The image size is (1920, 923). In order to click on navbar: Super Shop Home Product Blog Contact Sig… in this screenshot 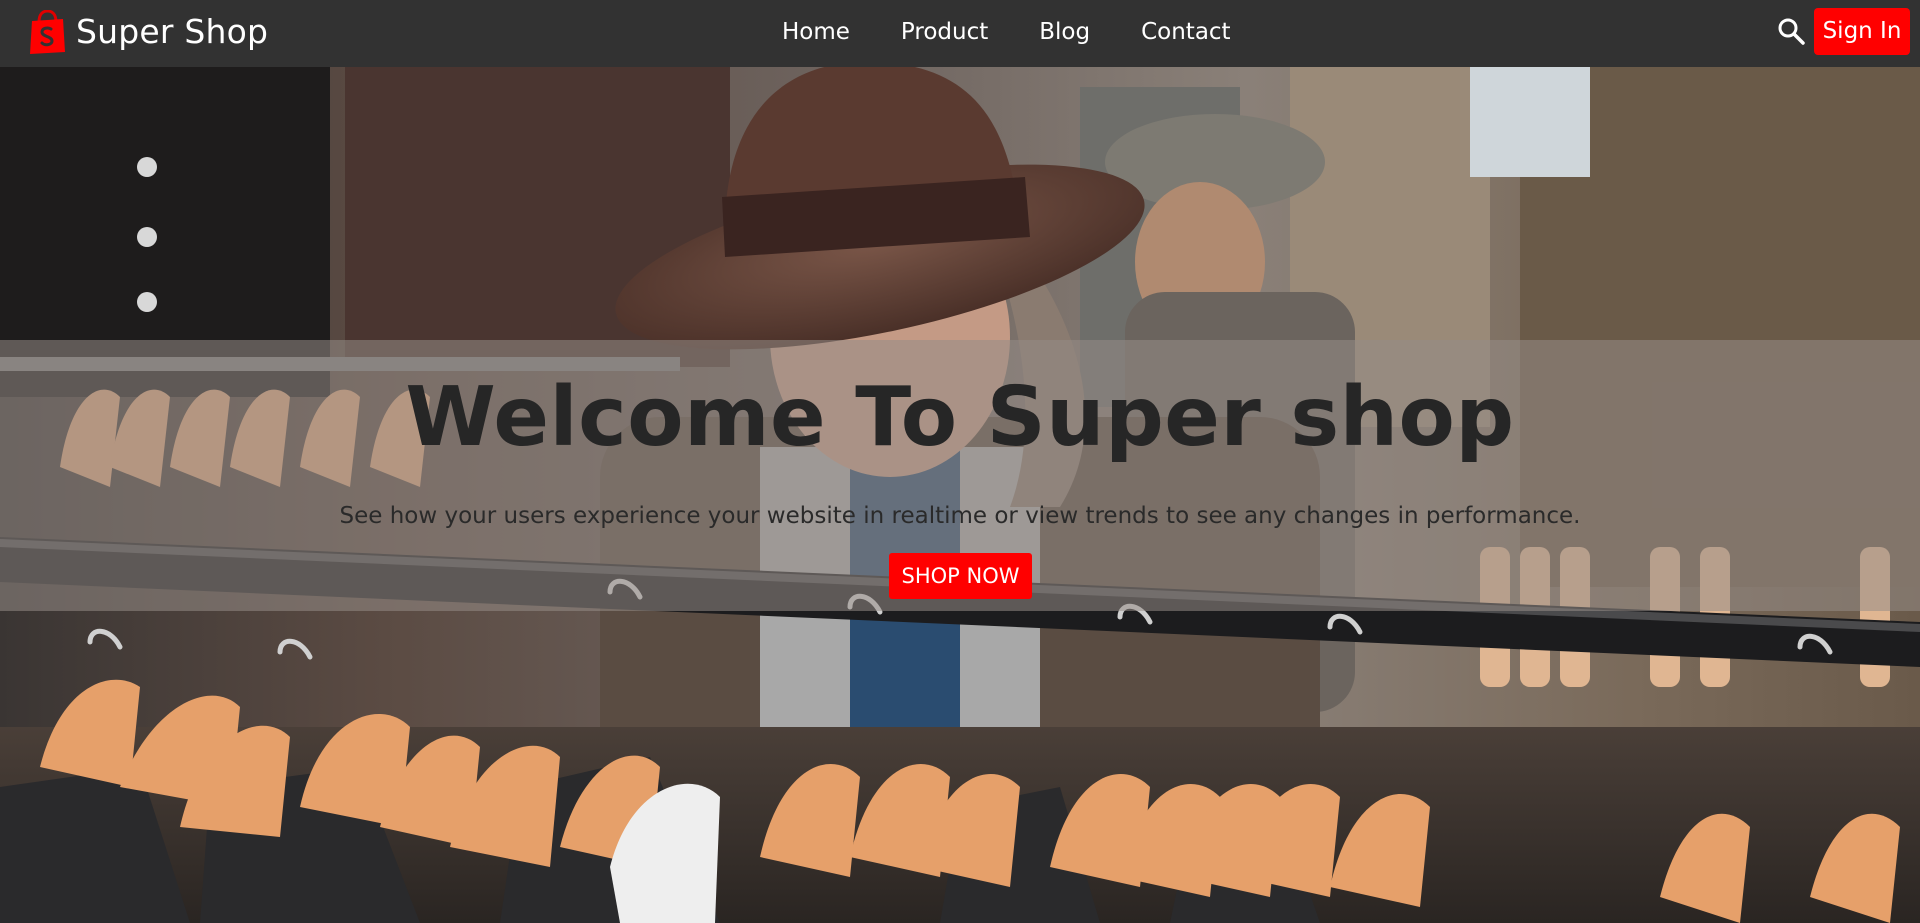, I will do `click(960, 33)`.